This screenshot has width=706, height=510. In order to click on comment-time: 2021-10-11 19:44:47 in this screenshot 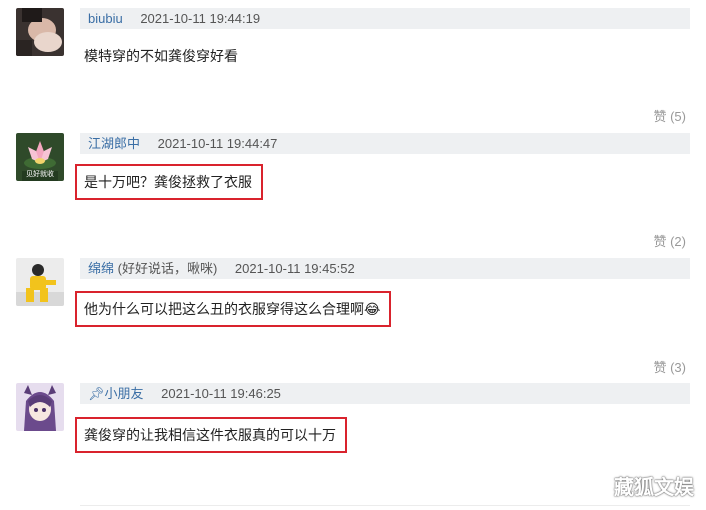, I will do `click(217, 143)`.